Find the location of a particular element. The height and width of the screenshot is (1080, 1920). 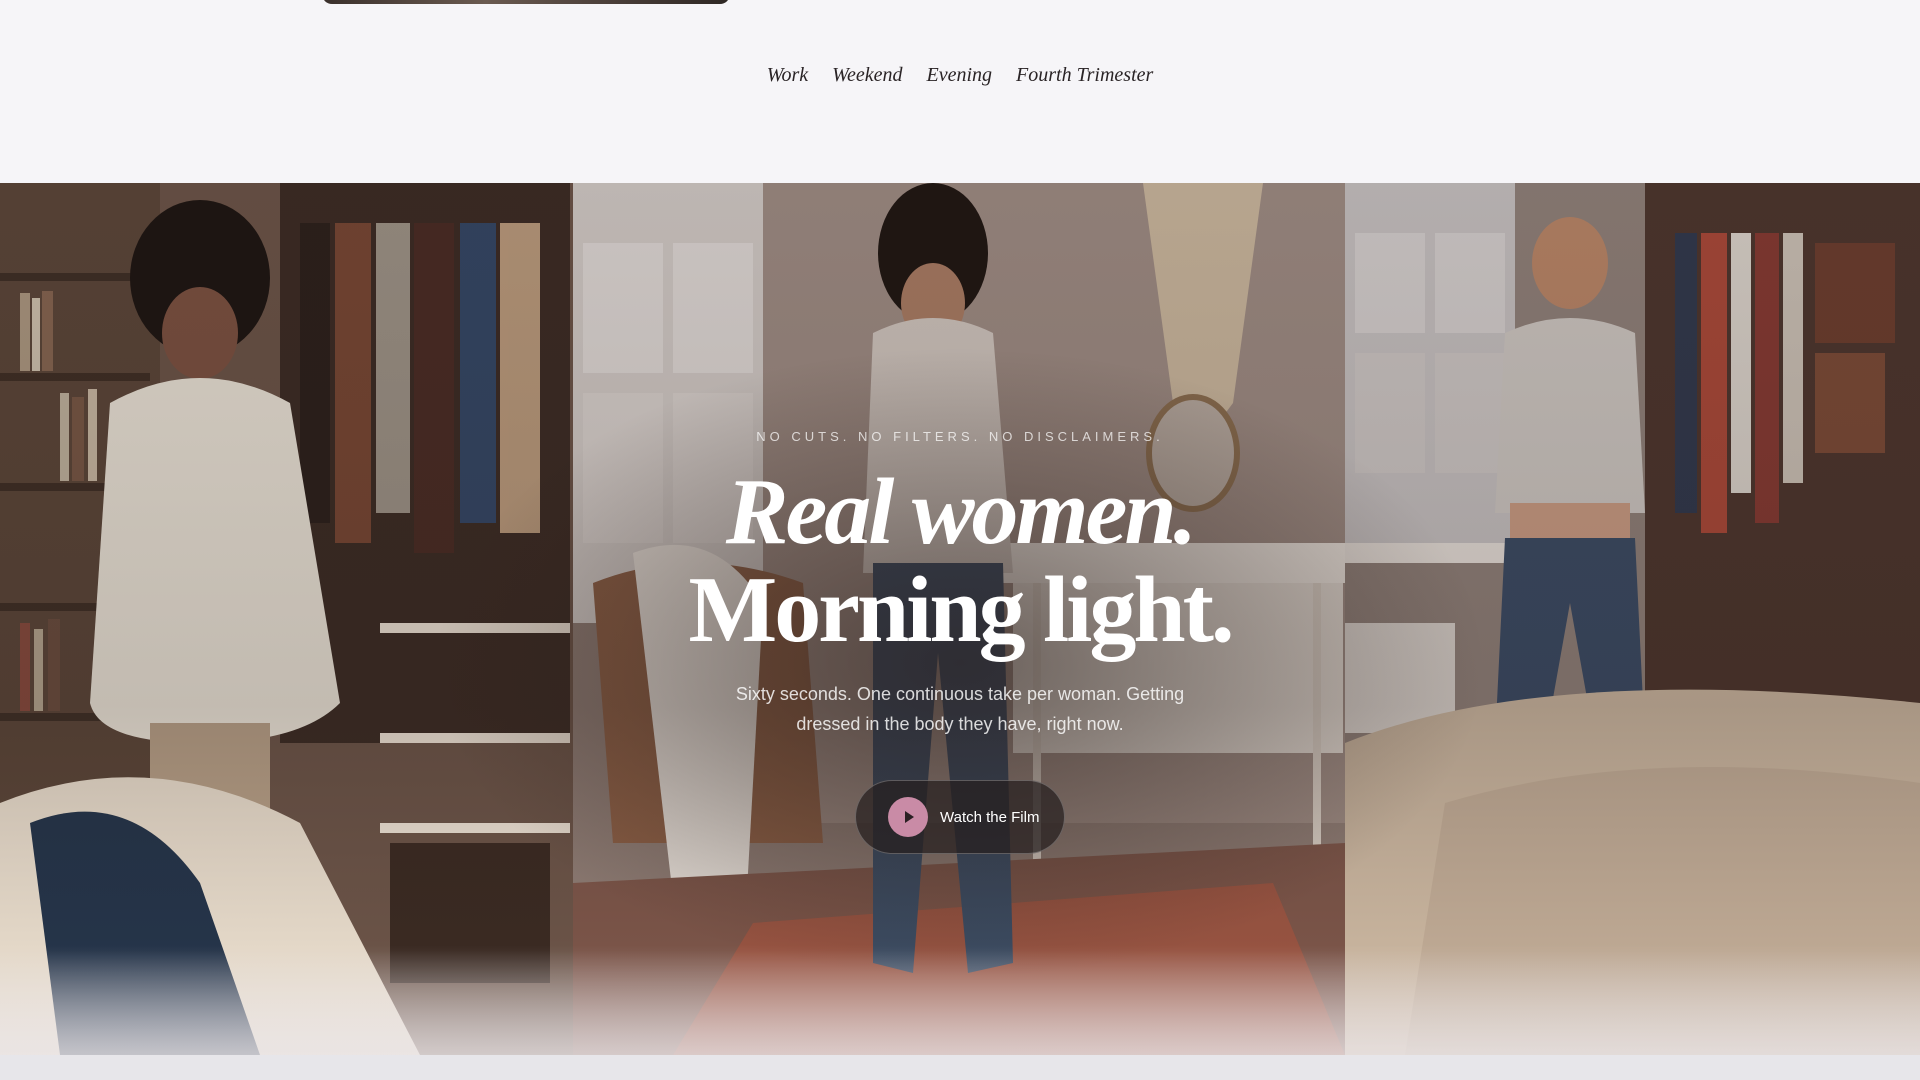

watch-film-button: Watch the Film is located at coordinates (960, 817).